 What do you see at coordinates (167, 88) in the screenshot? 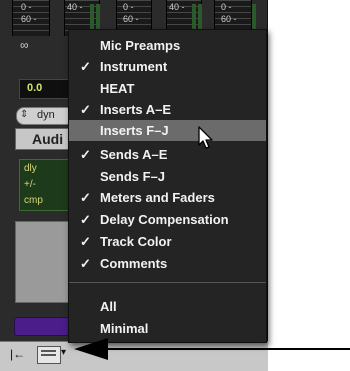
I see `menu-item-heat: HEAT` at bounding box center [167, 88].